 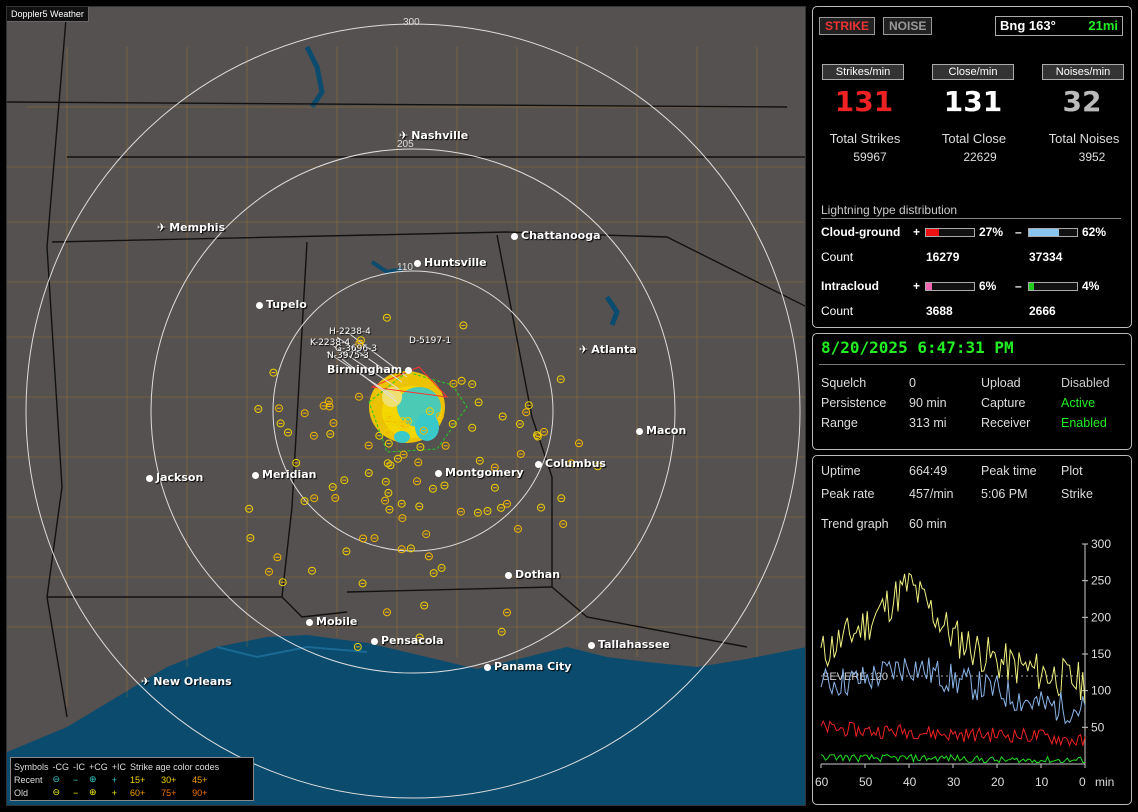 I want to click on neg-ic-old-icon: −, so click(x=76, y=792).